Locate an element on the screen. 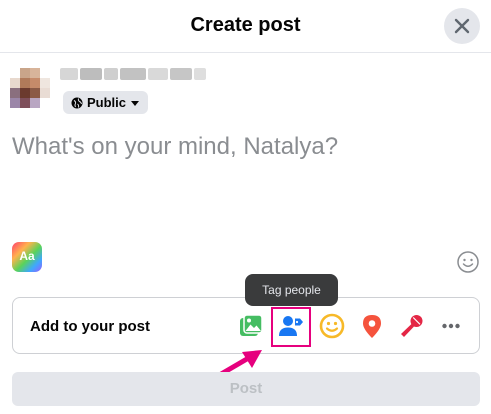  photo-video-button is located at coordinates (251, 326).